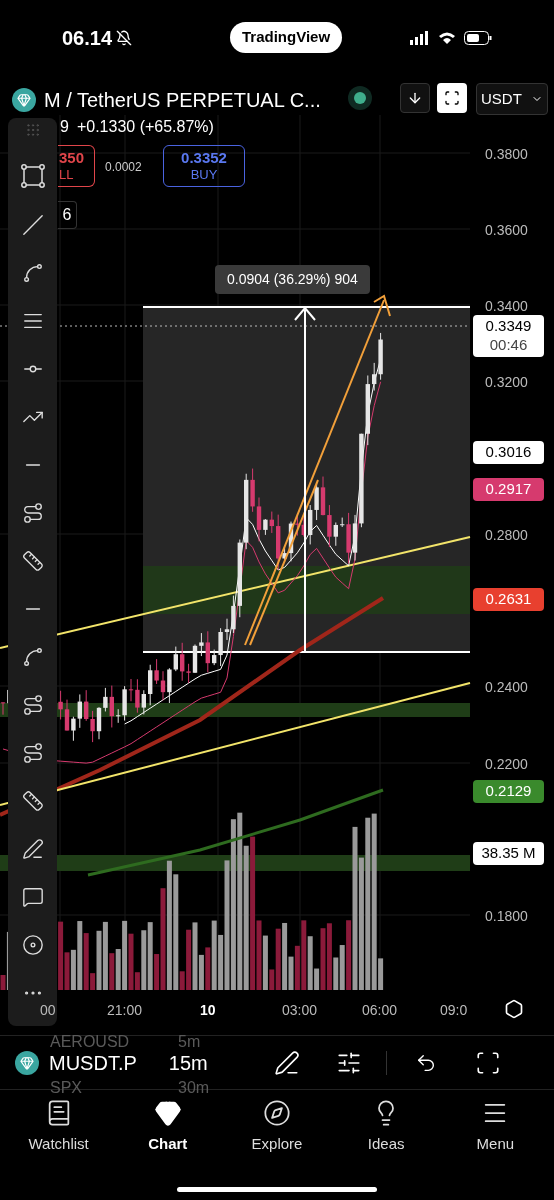 This screenshot has width=554, height=1200. What do you see at coordinates (508, 452) in the screenshot?
I see `price-tag: 0.3016` at bounding box center [508, 452].